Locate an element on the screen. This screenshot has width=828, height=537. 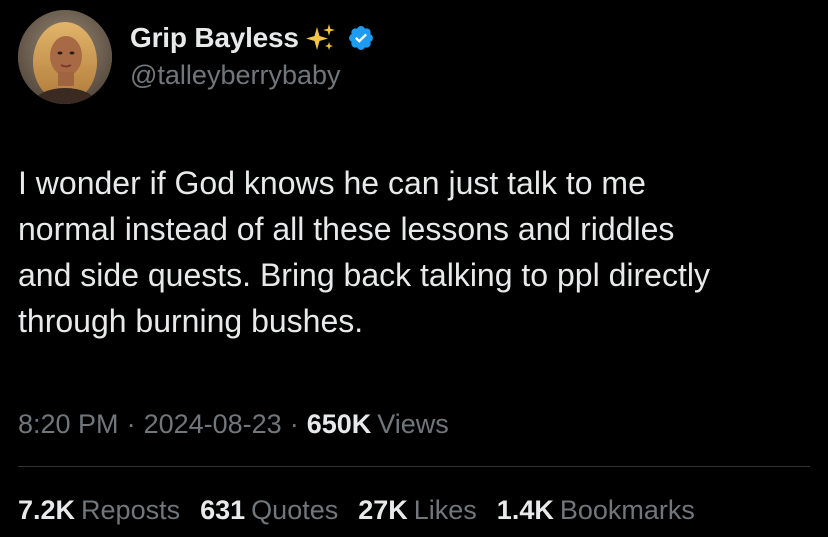
likes-label: Likes is located at coordinates (445, 509).